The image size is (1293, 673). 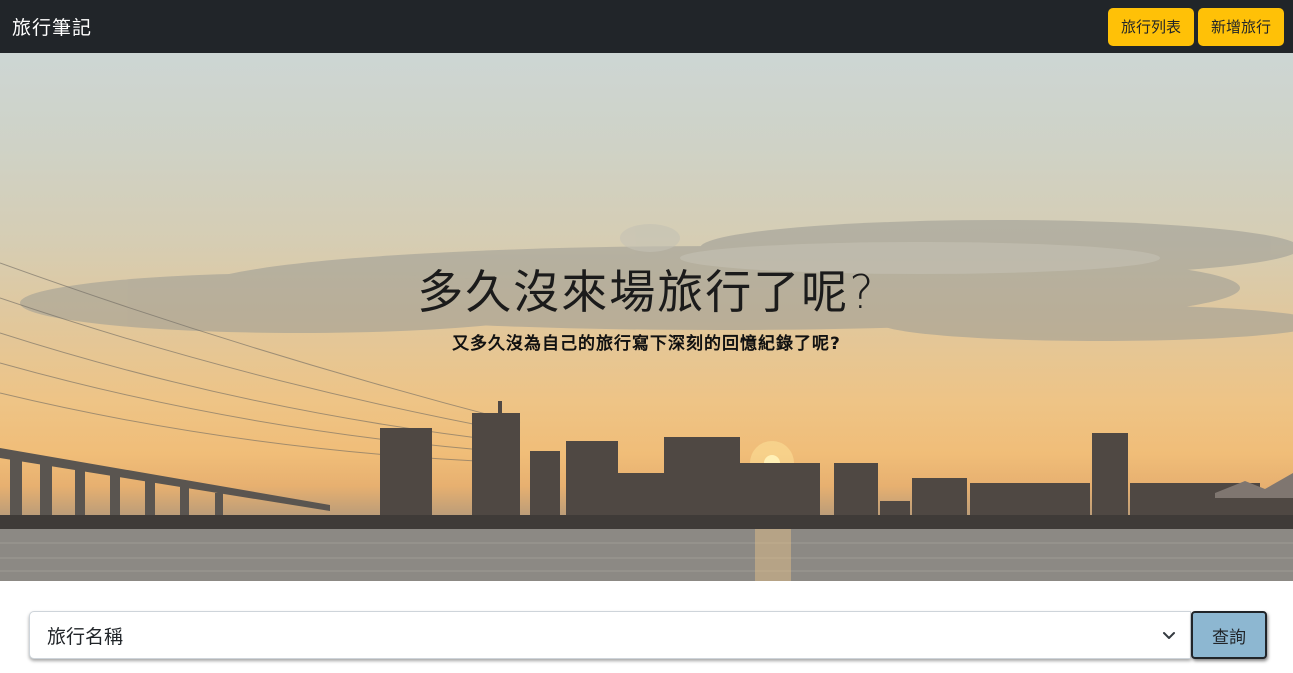 What do you see at coordinates (646, 292) in the screenshot?
I see `hero-title: 多久沒來場旅行了呢?` at bounding box center [646, 292].